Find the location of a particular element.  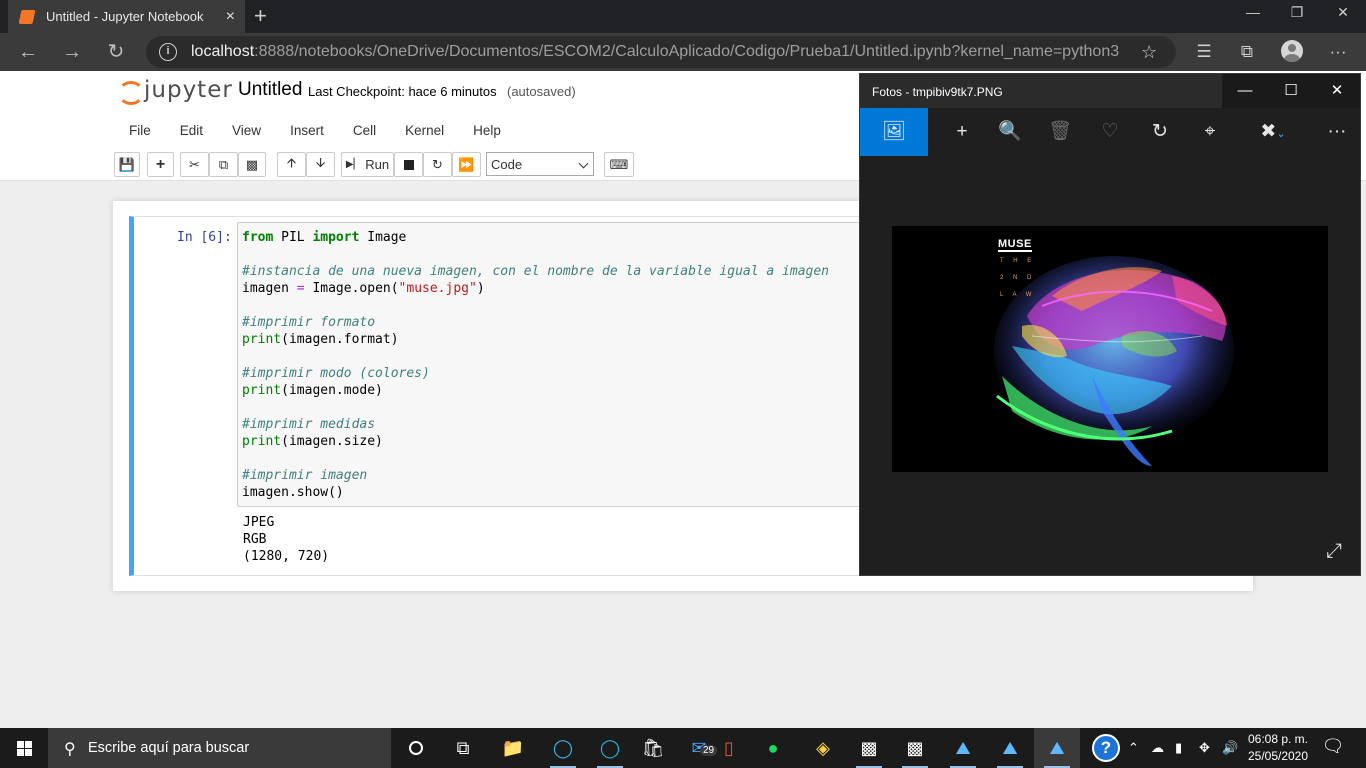

jupyter-favicon-icon is located at coordinates (27, 16).